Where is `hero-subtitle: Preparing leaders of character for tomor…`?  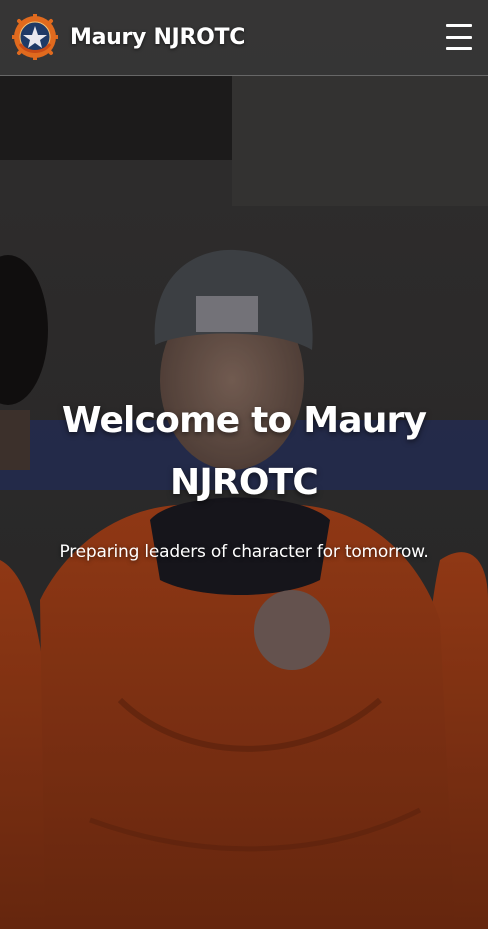 hero-subtitle: Preparing leaders of character for tomor… is located at coordinates (244, 552).